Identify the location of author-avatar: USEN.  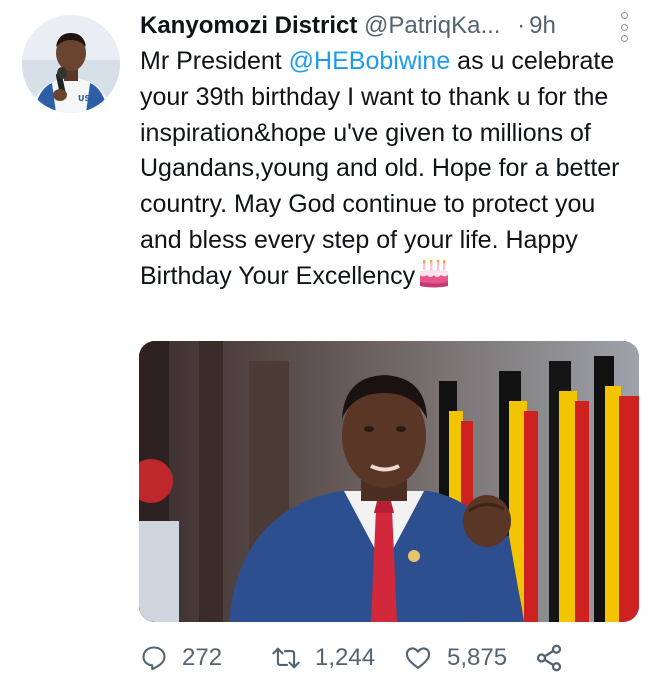
(71, 64).